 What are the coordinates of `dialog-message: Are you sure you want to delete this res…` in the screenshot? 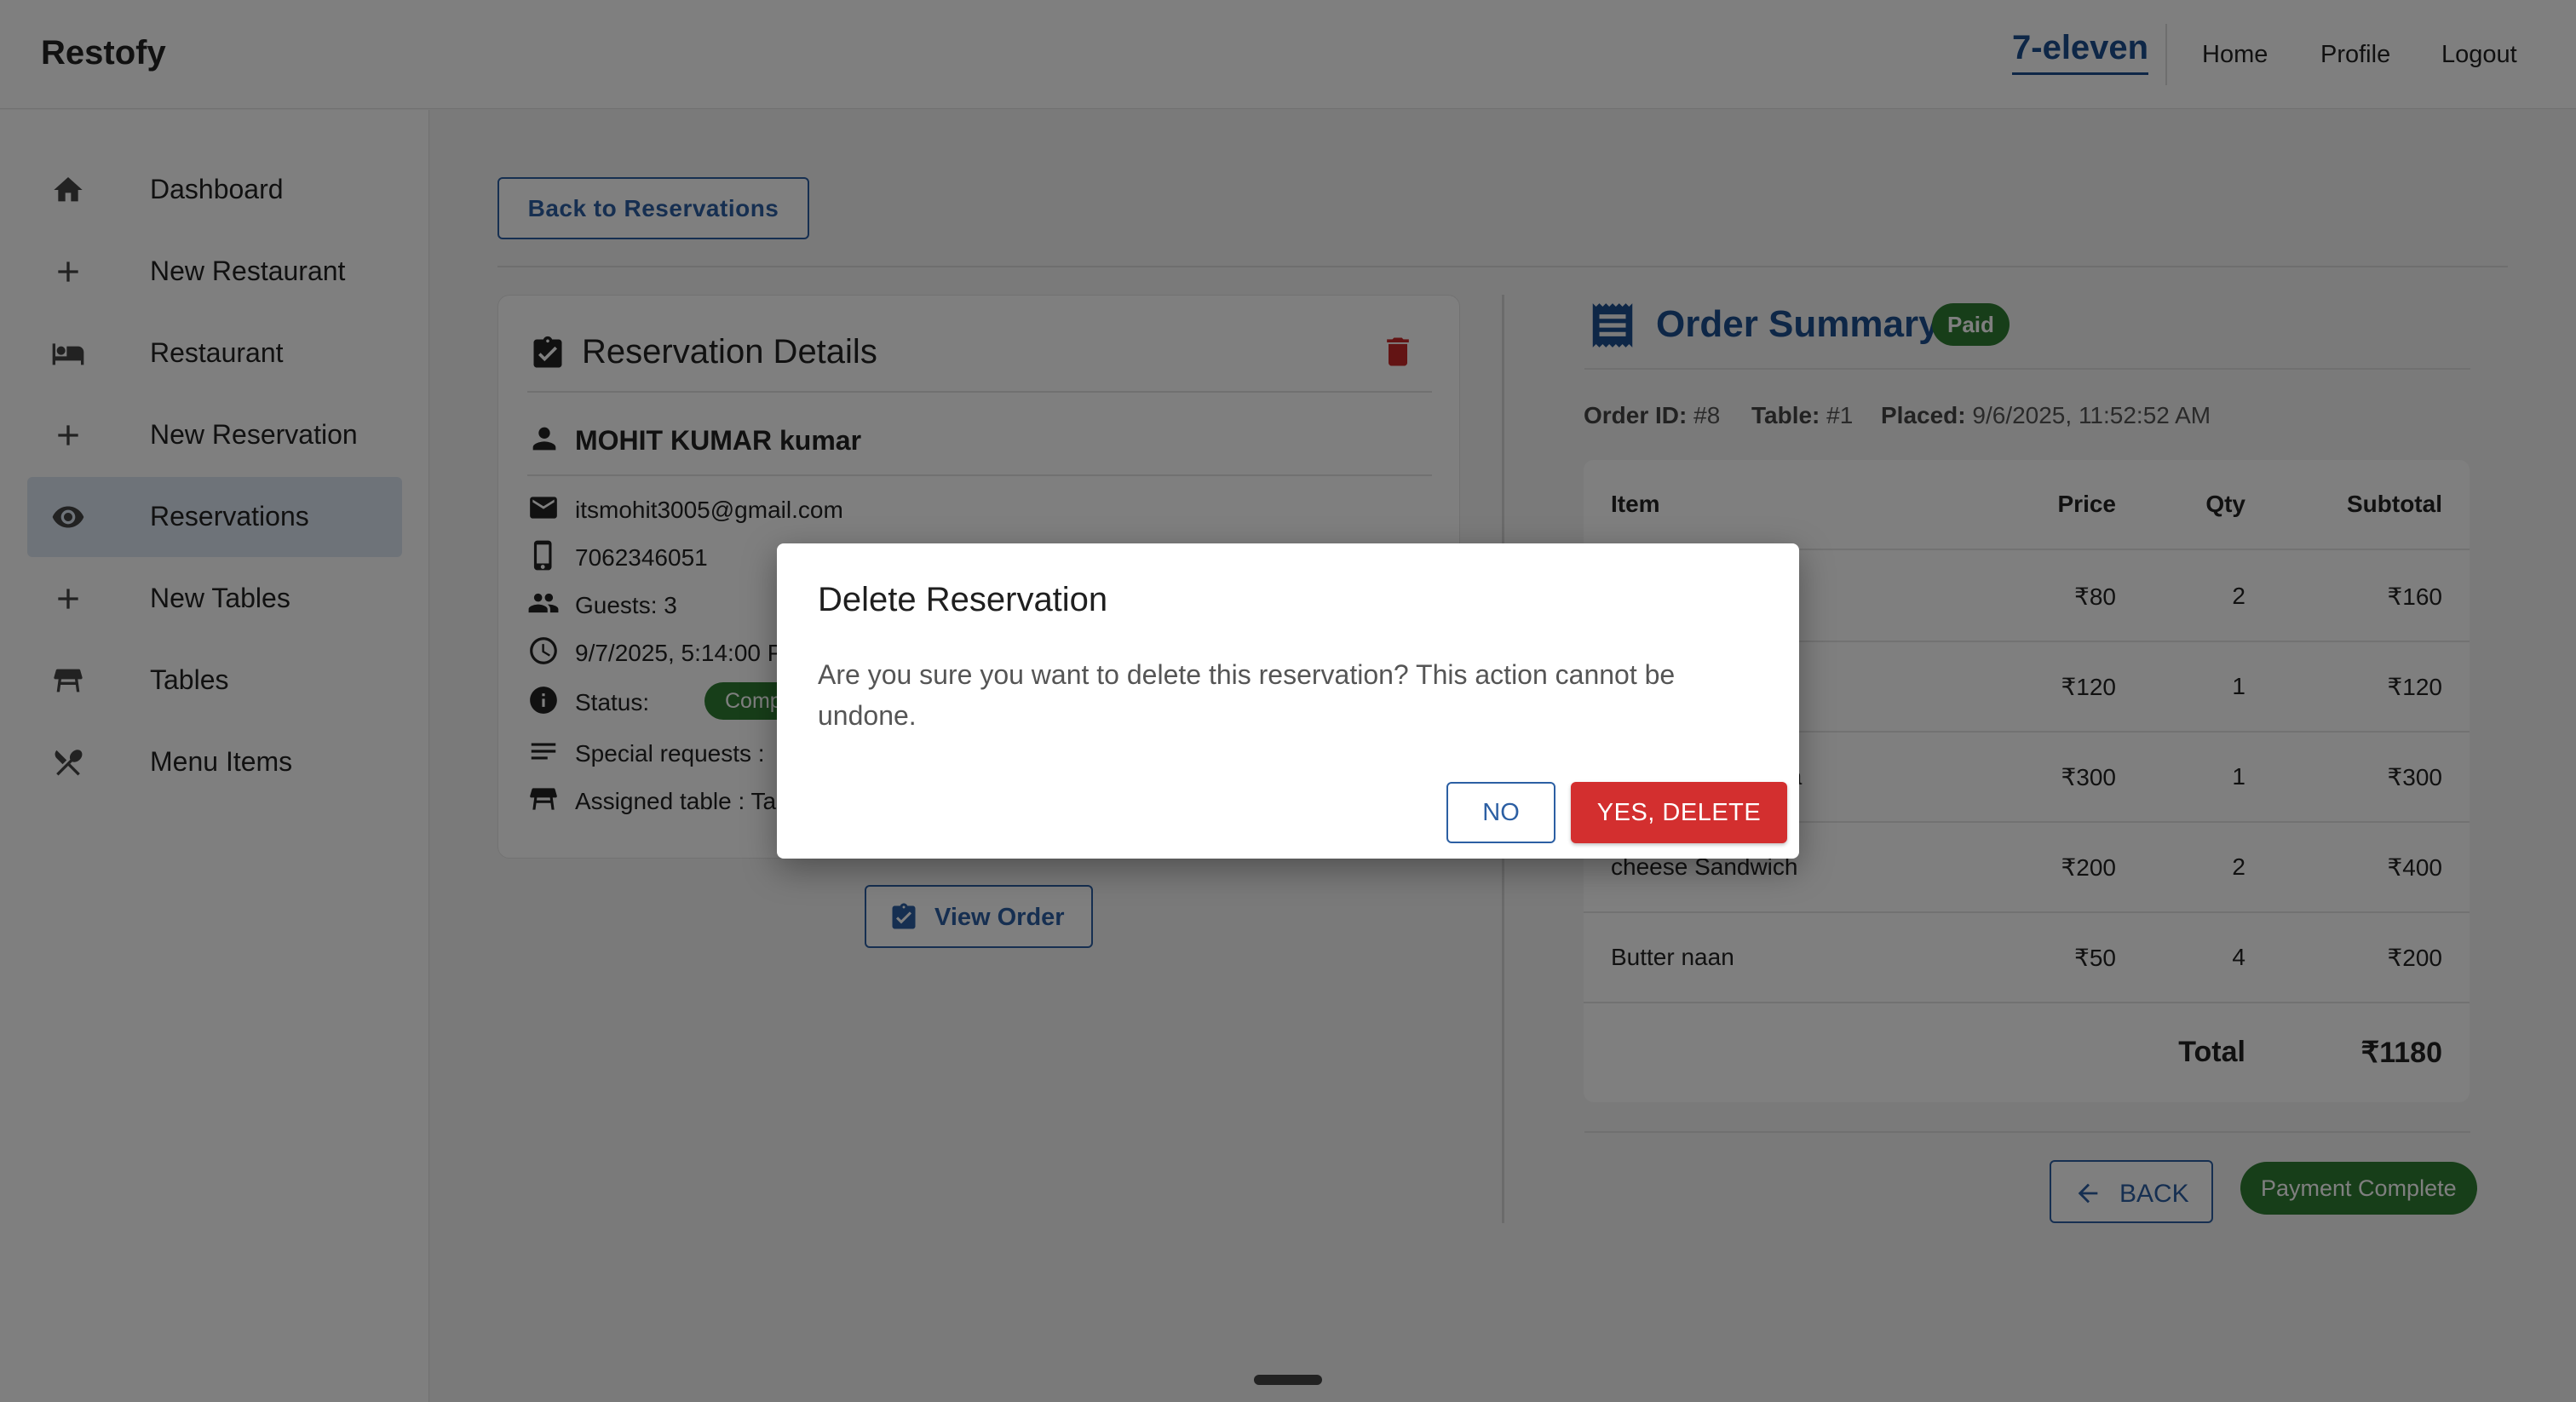 It's located at (1247, 695).